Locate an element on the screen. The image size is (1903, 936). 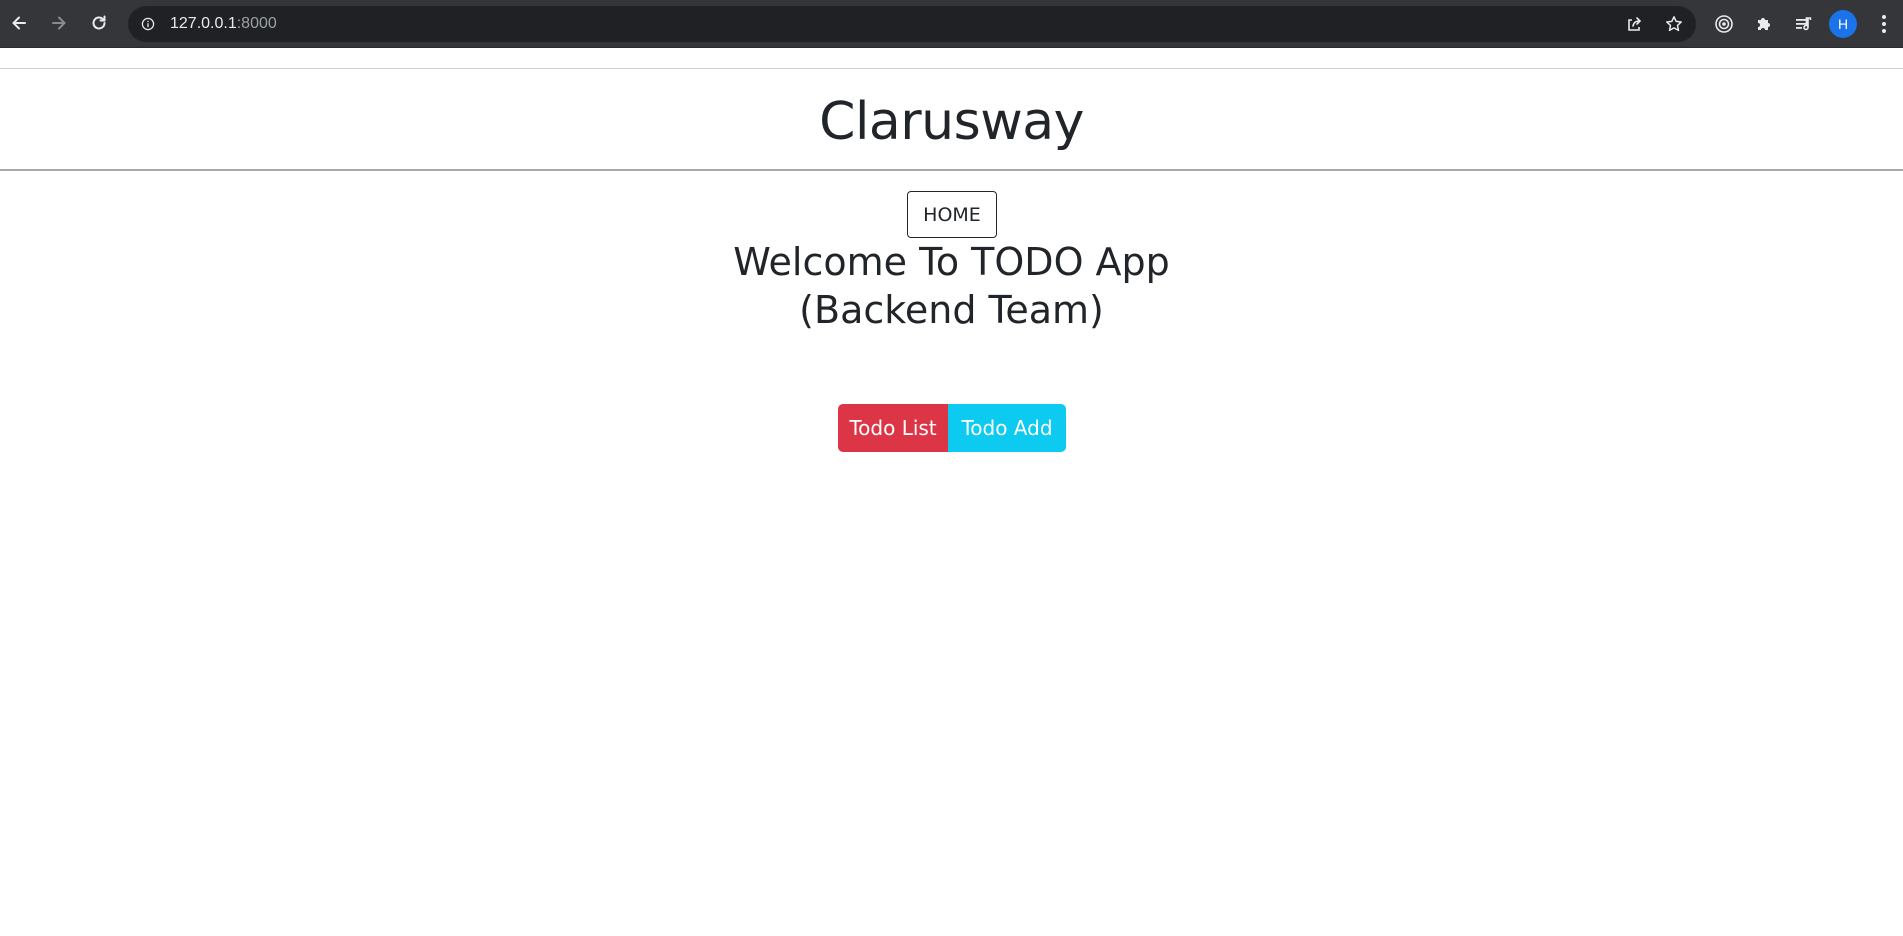
back-button is located at coordinates (19, 23).